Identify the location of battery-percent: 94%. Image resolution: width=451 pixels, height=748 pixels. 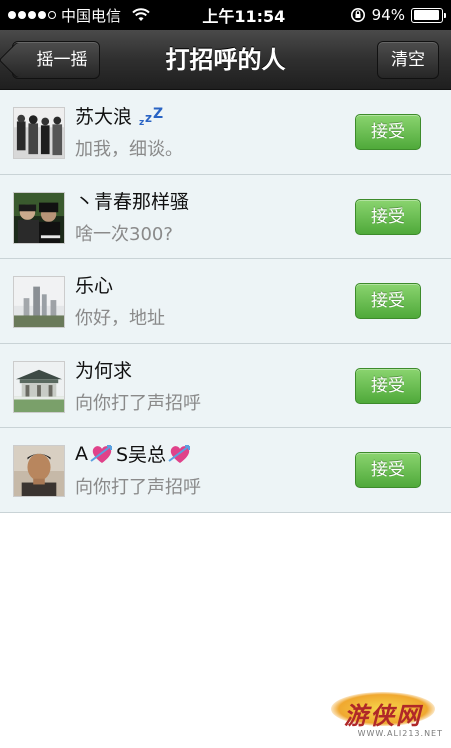
(388, 15).